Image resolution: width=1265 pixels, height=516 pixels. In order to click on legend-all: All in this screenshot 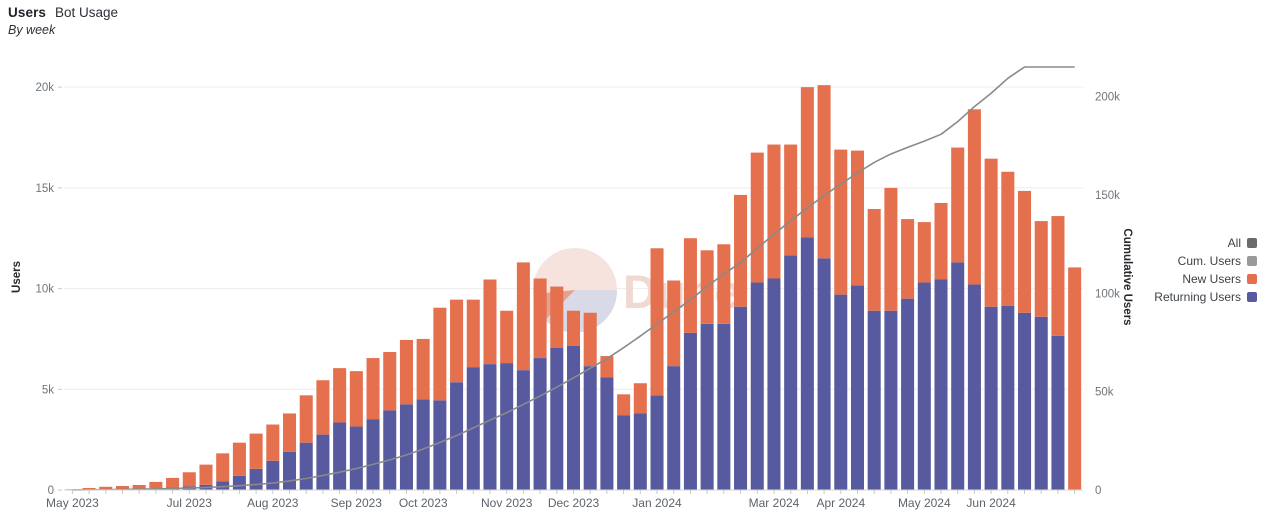, I will do `click(1242, 243)`.